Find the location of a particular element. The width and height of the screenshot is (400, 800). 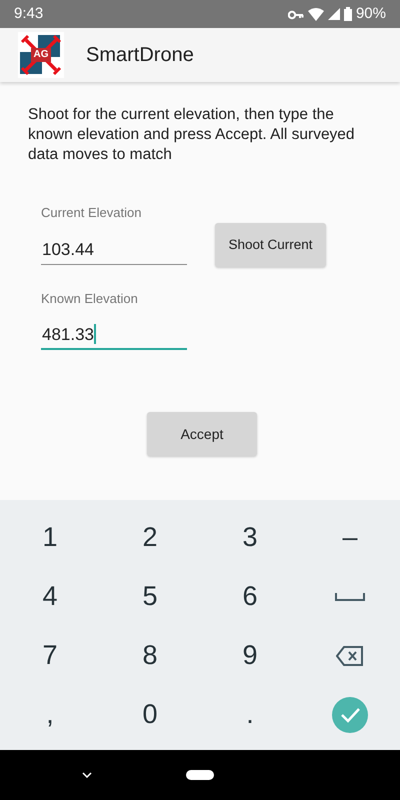

keyboard-key: 9 is located at coordinates (250, 655).